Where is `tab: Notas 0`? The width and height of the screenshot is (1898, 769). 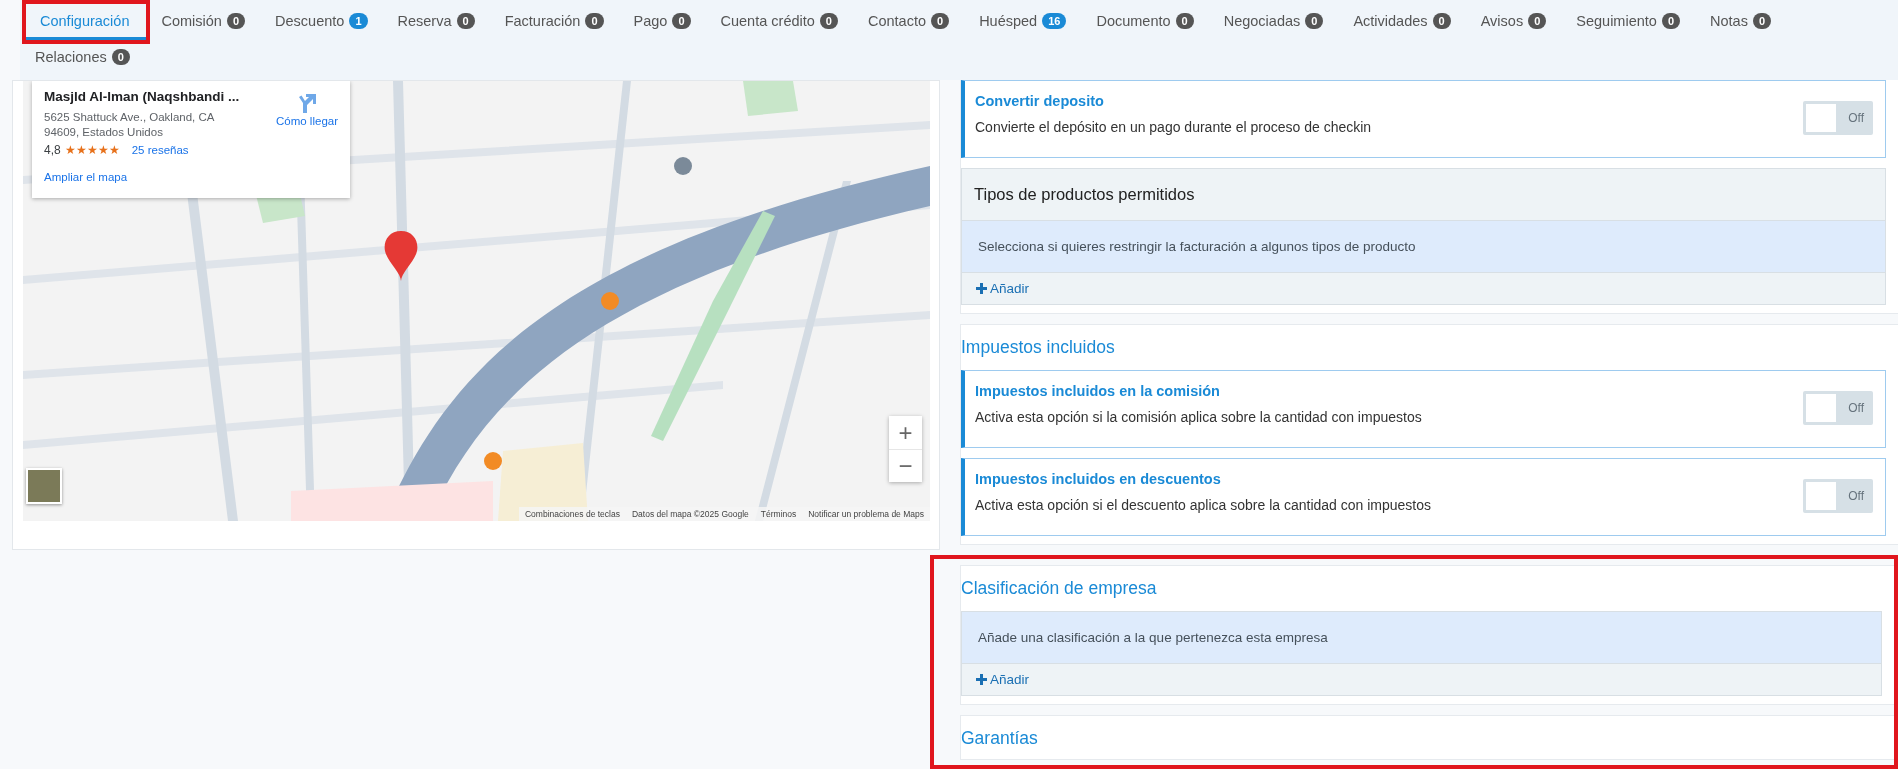 tab: Notas 0 is located at coordinates (1748, 22).